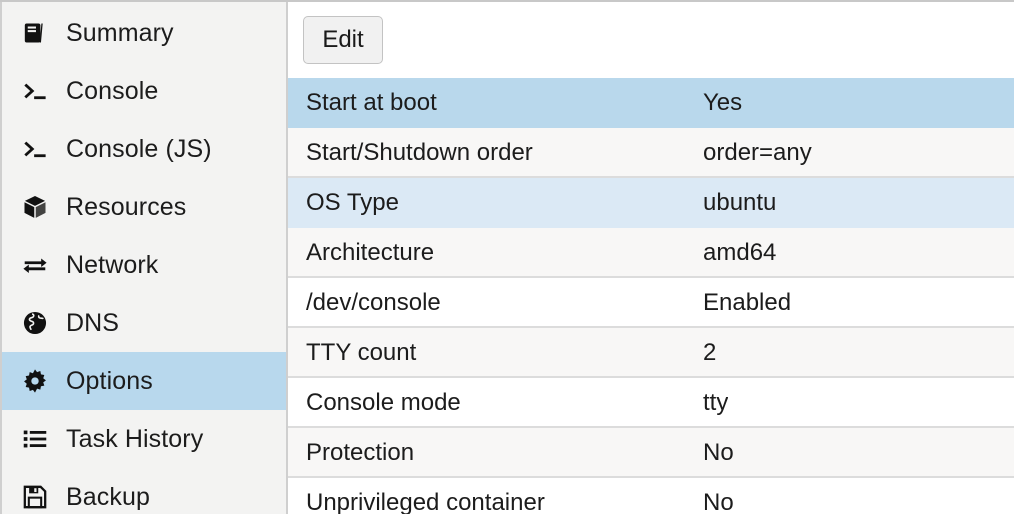 The image size is (1014, 514). Describe the element at coordinates (135, 438) in the screenshot. I see `sidebar-item-label: Task History` at that location.